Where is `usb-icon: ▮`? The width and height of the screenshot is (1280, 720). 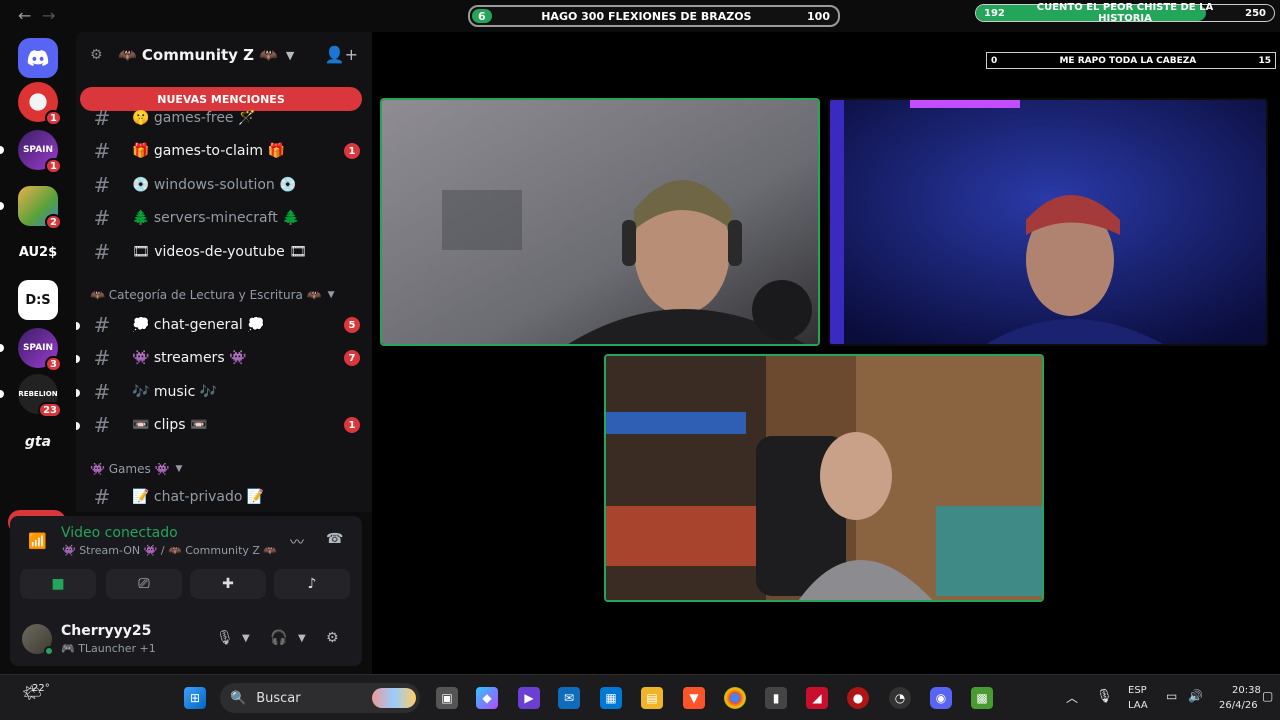
usb-icon: ▮ is located at coordinates (776, 698).